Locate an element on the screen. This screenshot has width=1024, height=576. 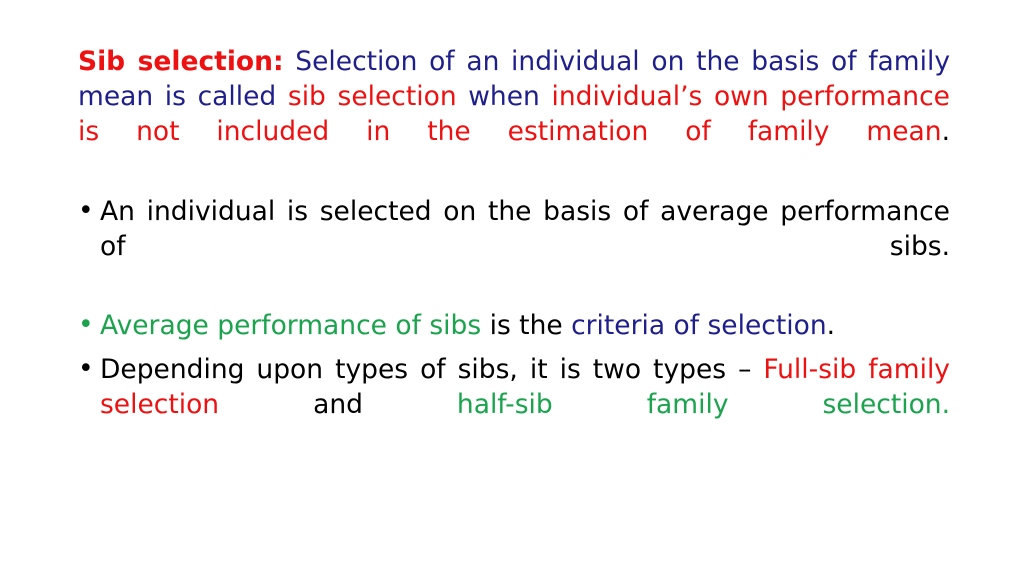
bullet-2-text-black: is the is located at coordinates (526, 325).